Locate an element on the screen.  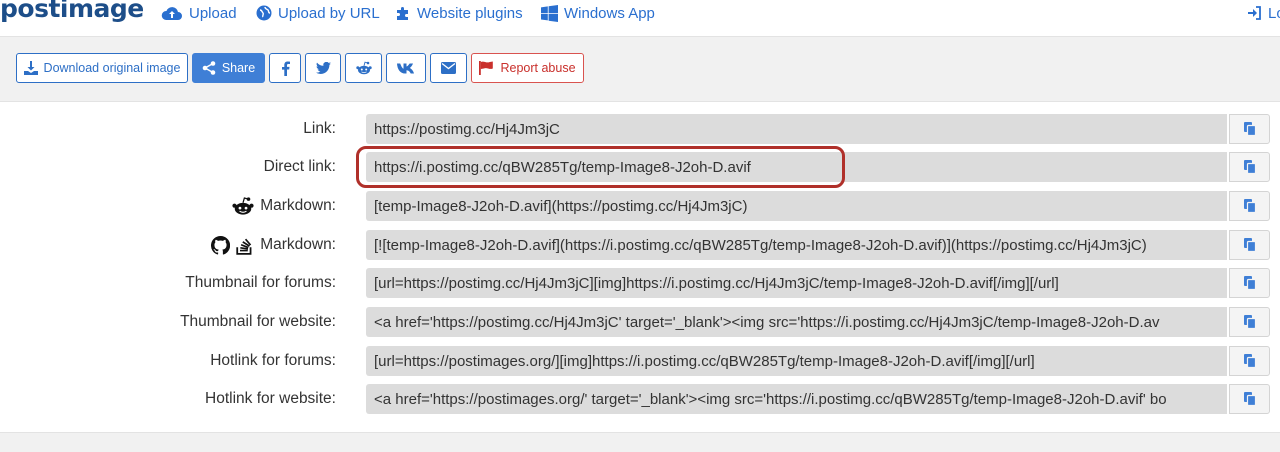
globe-icon is located at coordinates (264, 13).